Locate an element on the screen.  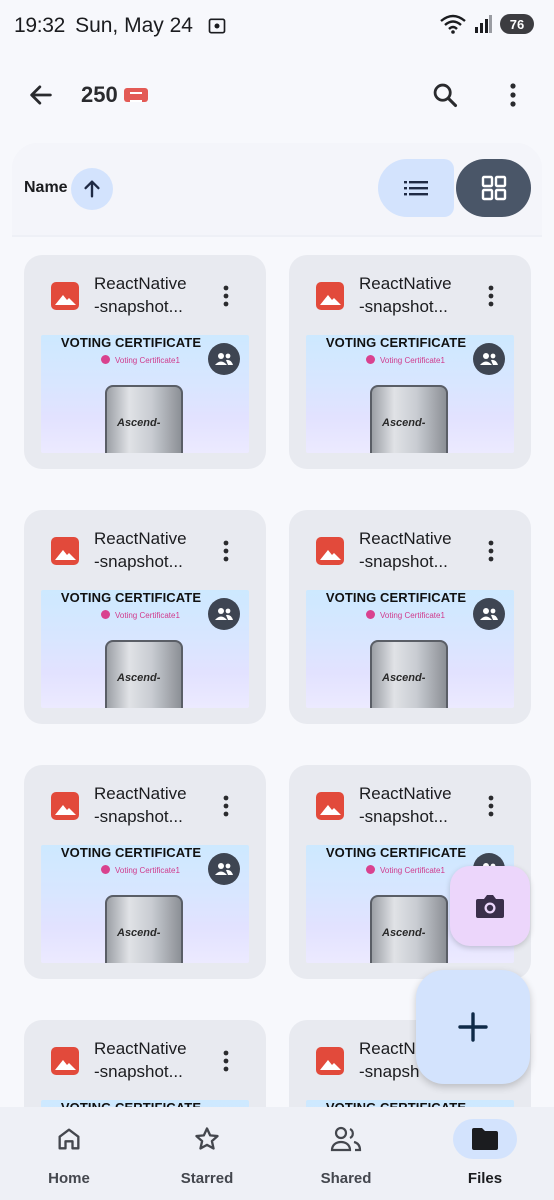
signal-icon is located at coordinates (483, 24).